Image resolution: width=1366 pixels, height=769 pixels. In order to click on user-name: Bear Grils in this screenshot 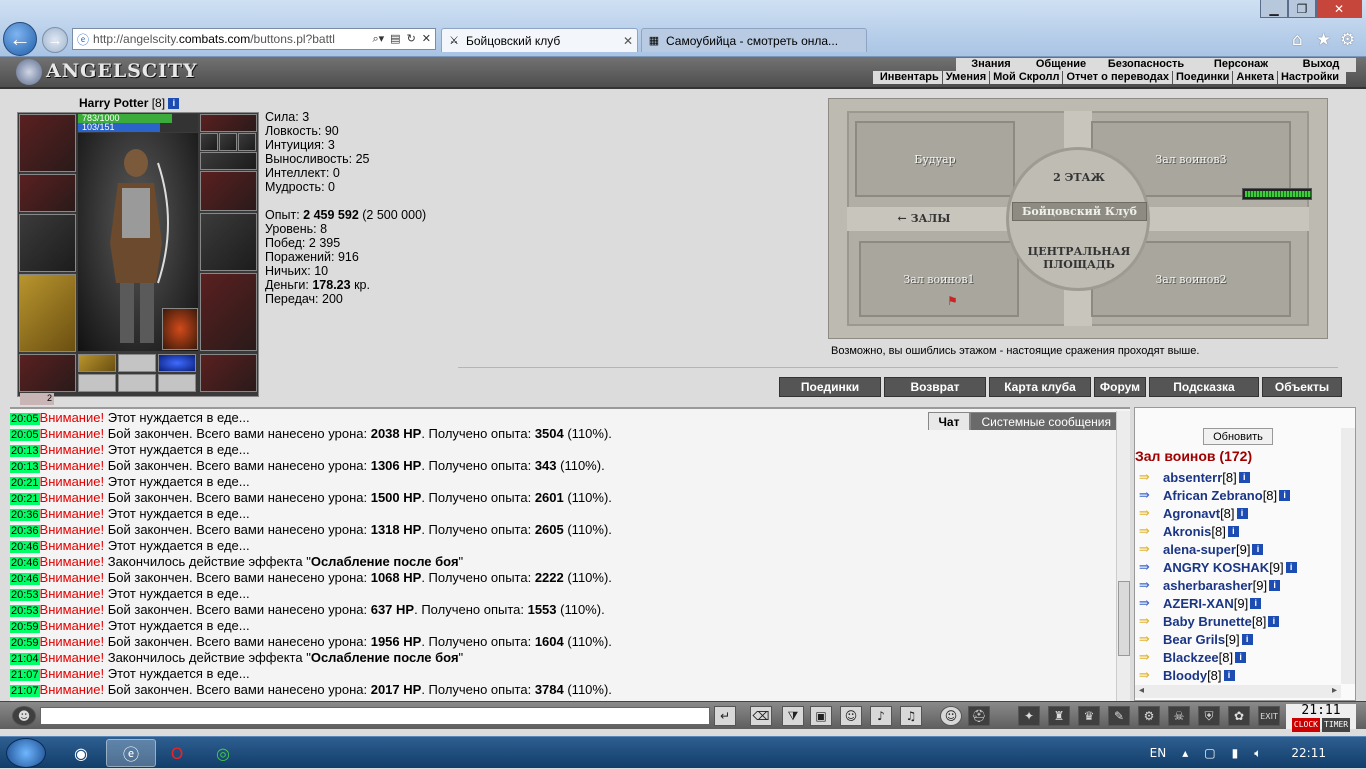, I will do `click(1194, 639)`.